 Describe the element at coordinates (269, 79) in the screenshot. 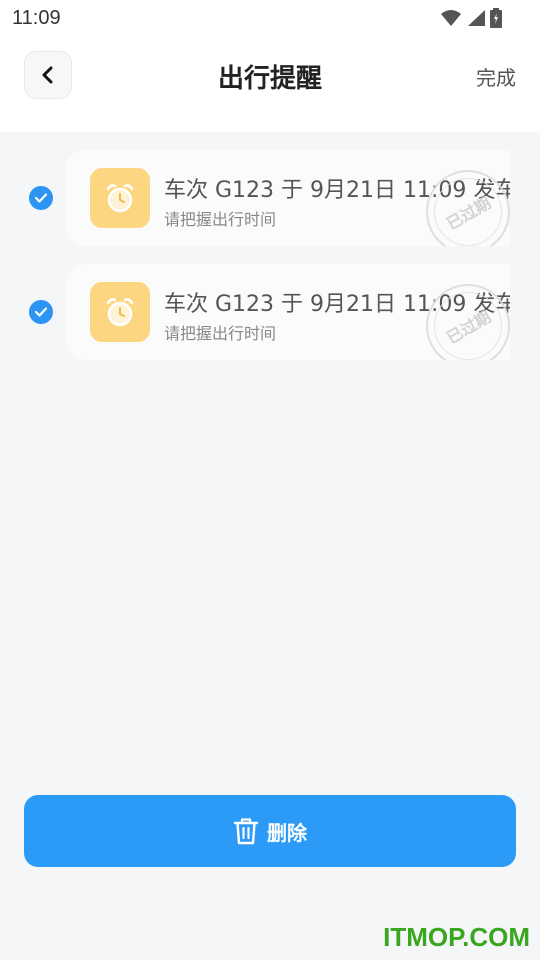

I see `page-title: 出行提醒` at that location.